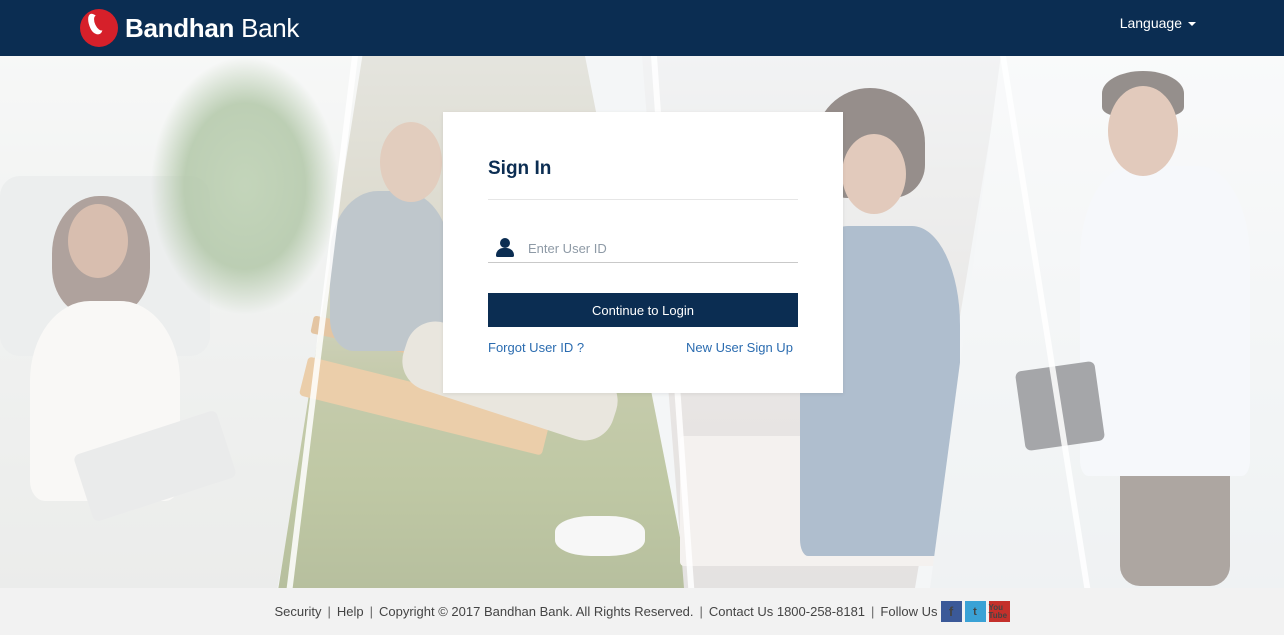 Image resolution: width=1284 pixels, height=635 pixels. What do you see at coordinates (739, 347) in the screenshot?
I see `new-user-sign-up-link: New User Sign Up` at bounding box center [739, 347].